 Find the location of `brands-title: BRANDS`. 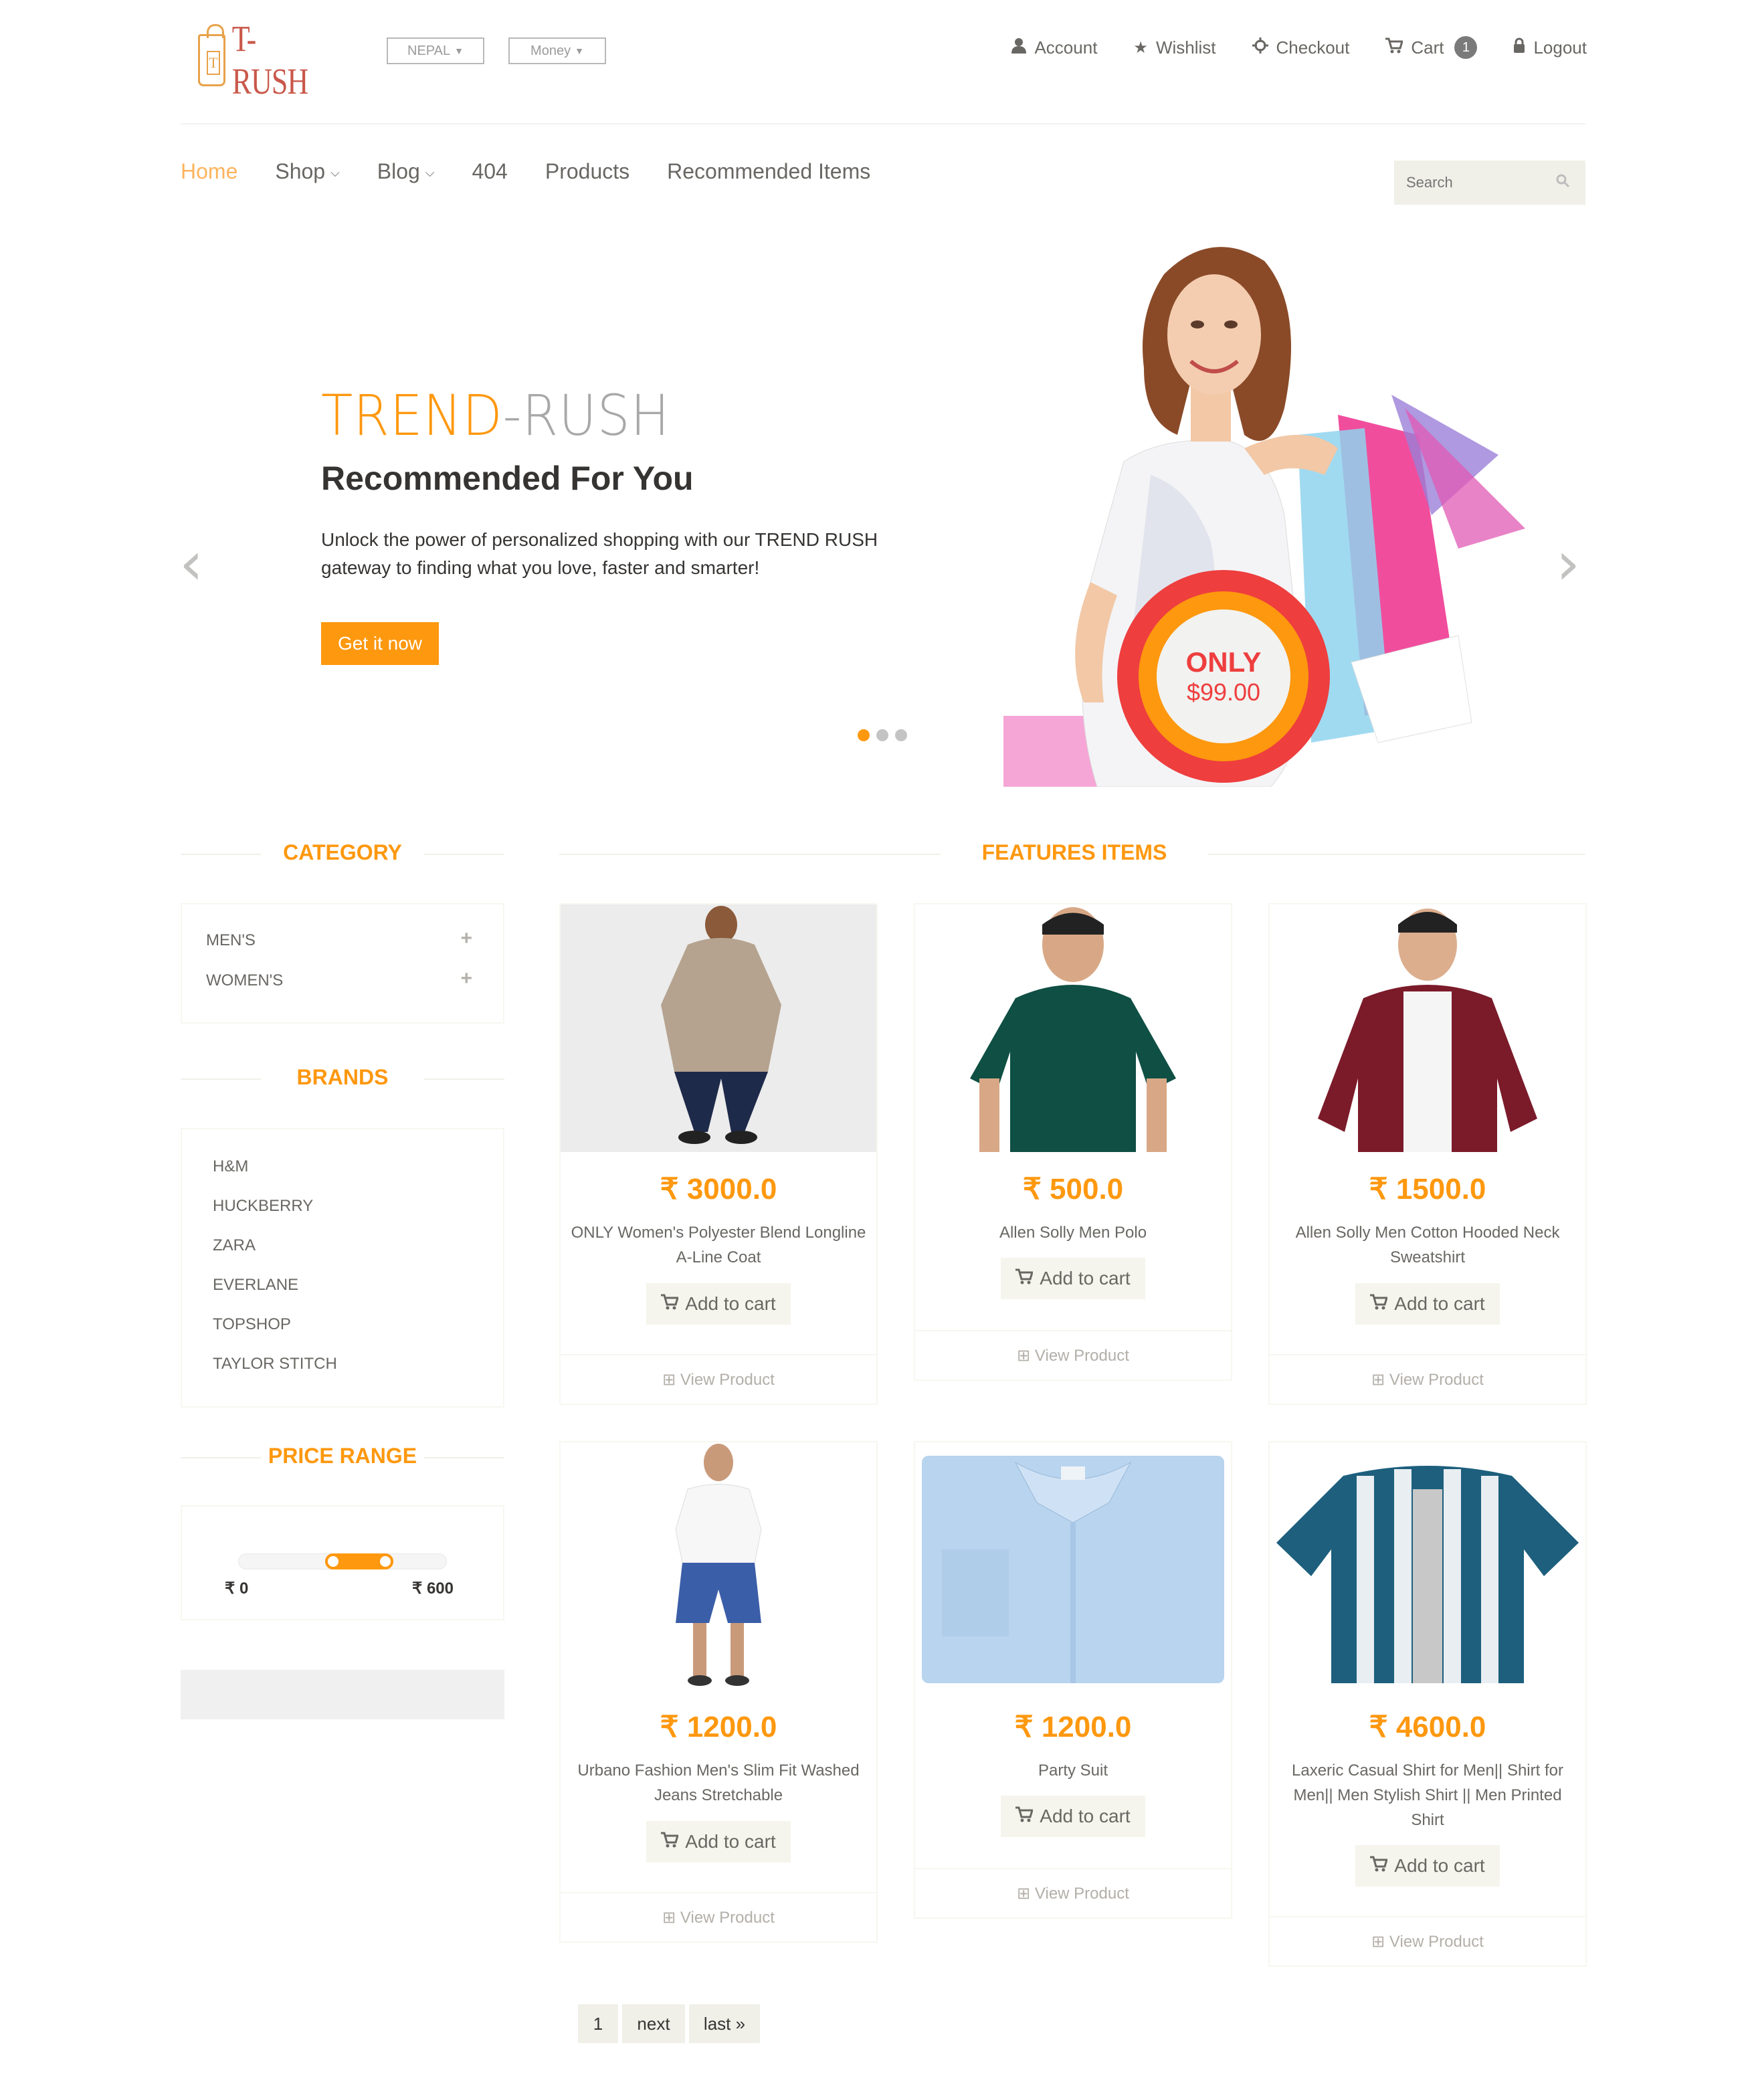

brands-title: BRANDS is located at coordinates (342, 1077).